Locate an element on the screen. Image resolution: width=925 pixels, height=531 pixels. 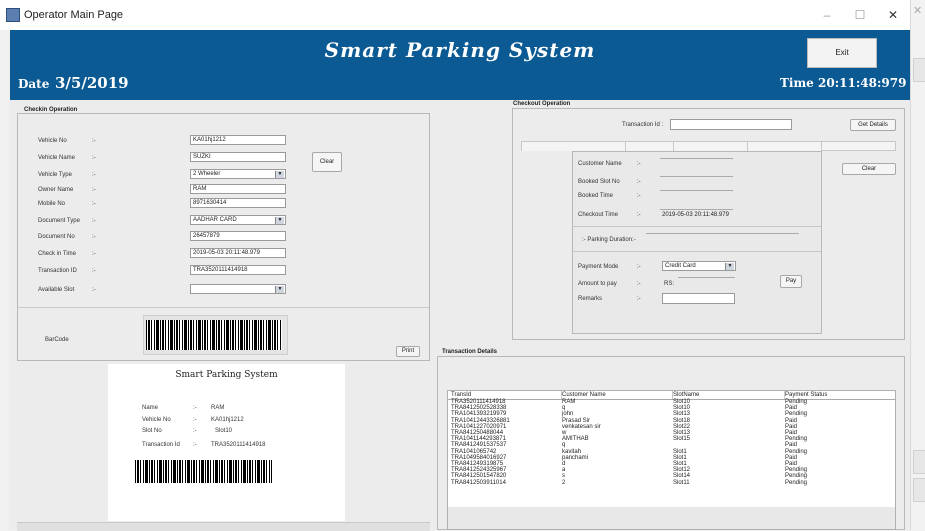
checkin-field-label: Document Type is located at coordinates (59, 221).